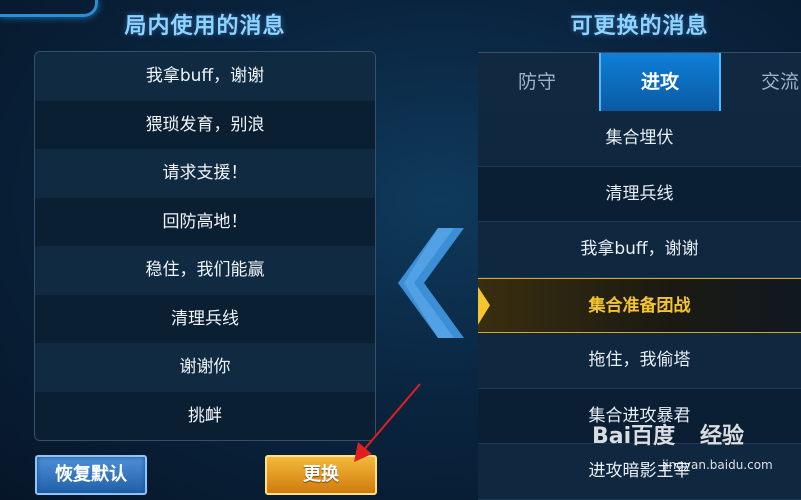 The height and width of the screenshot is (500, 801). I want to click on watermark: Bai百度 经验 jingyan.baidu.com, so click(694, 450).